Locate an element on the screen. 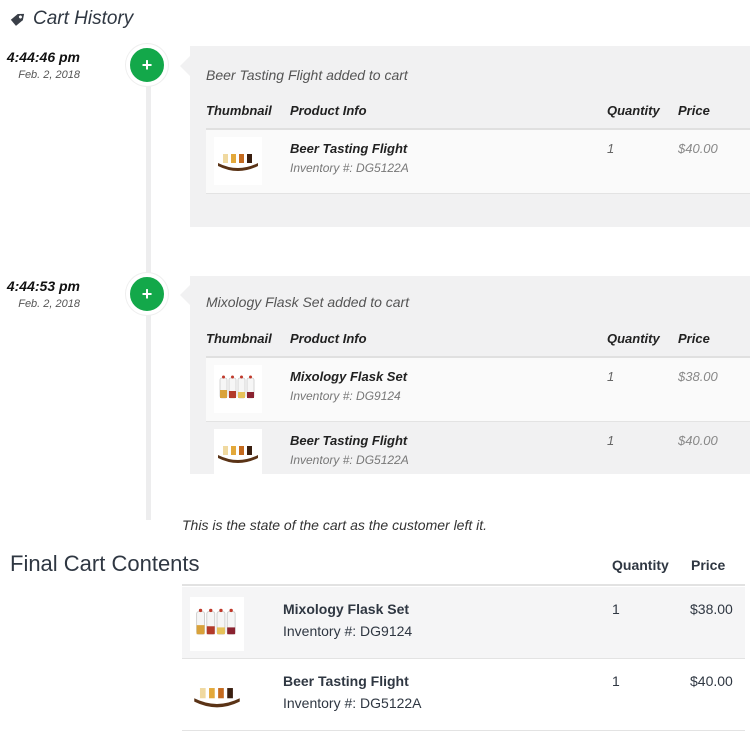 The image size is (750, 750). final-column-header-price: Price is located at coordinates (708, 565).